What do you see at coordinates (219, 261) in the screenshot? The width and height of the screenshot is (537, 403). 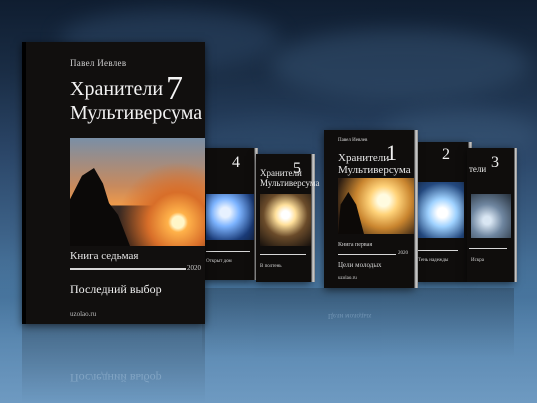 I see `book-name: Открыт дом` at bounding box center [219, 261].